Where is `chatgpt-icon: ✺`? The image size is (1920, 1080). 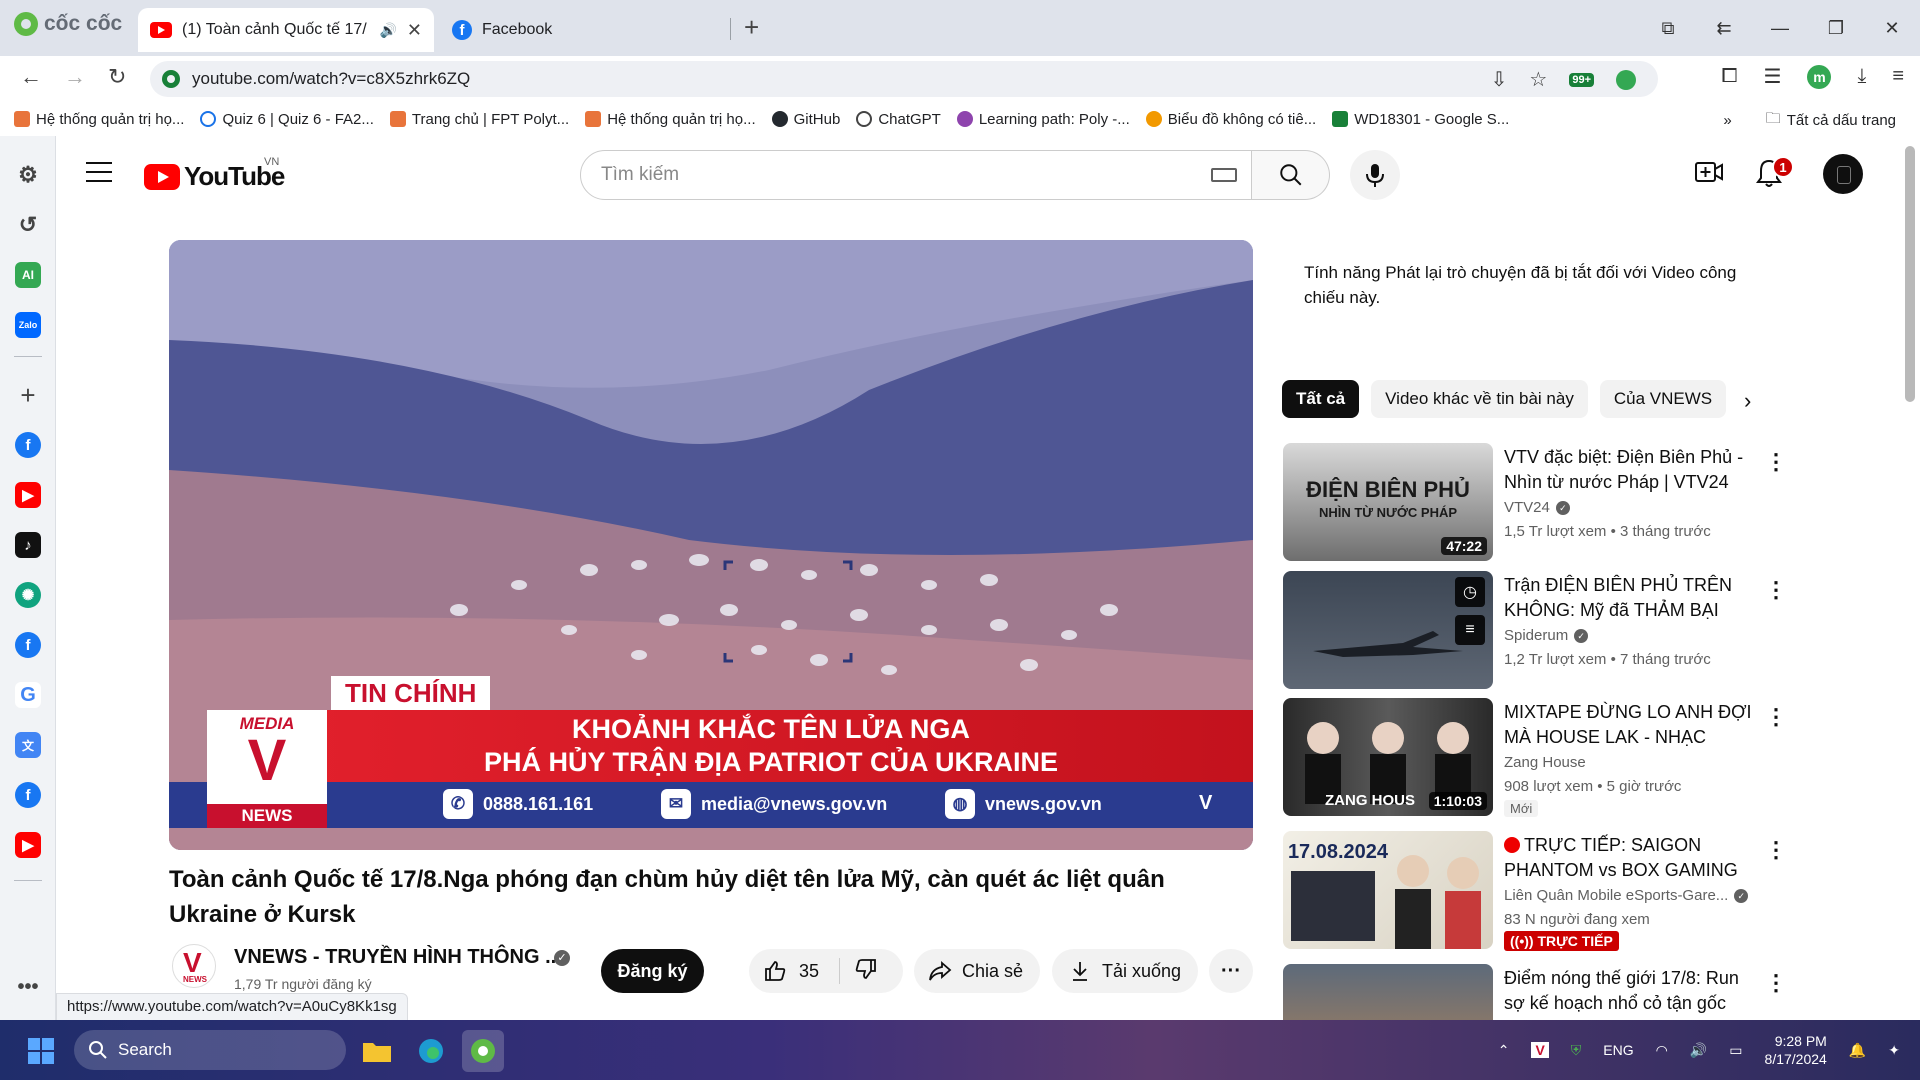
chatgpt-icon: ✺ is located at coordinates (28, 595).